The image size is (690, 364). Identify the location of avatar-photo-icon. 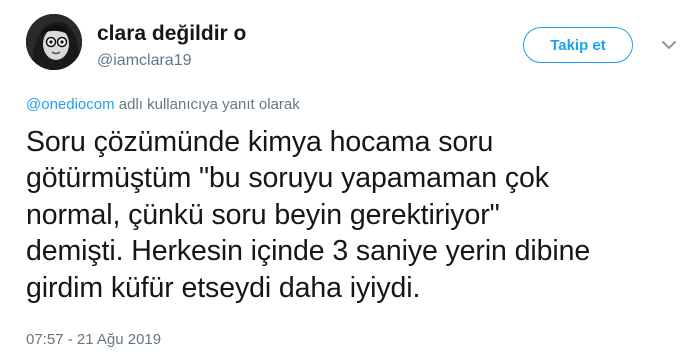
(54, 42).